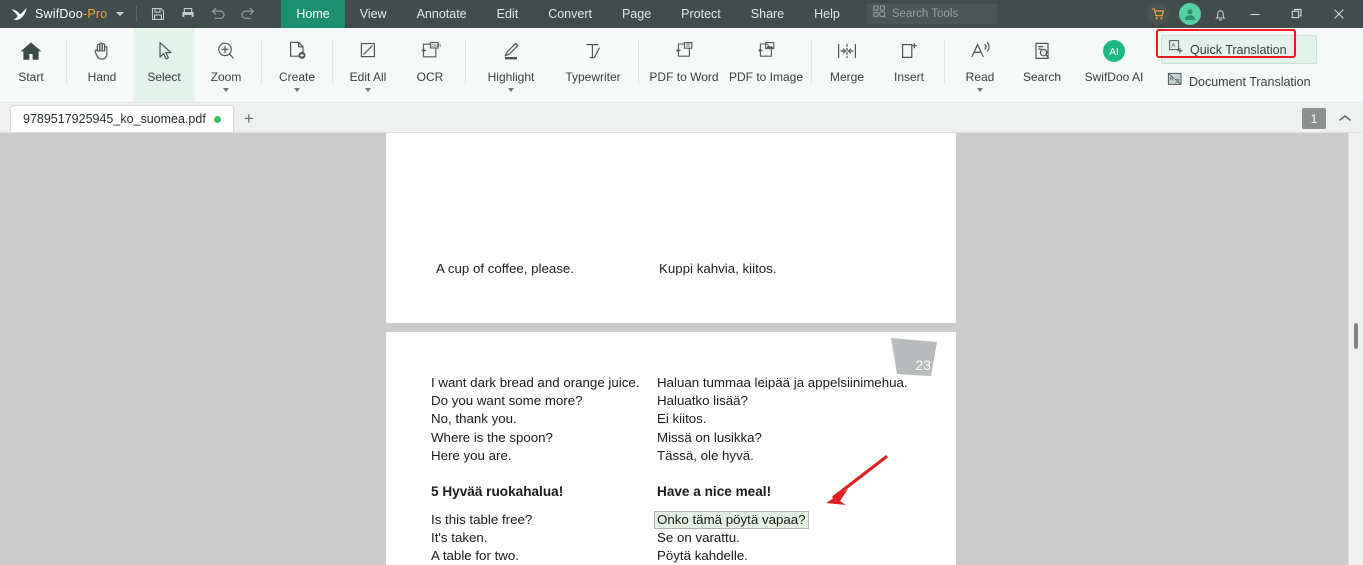  What do you see at coordinates (684, 65) in the screenshot?
I see `ribbon-pdf-to-word-button: W PDF to Word` at bounding box center [684, 65].